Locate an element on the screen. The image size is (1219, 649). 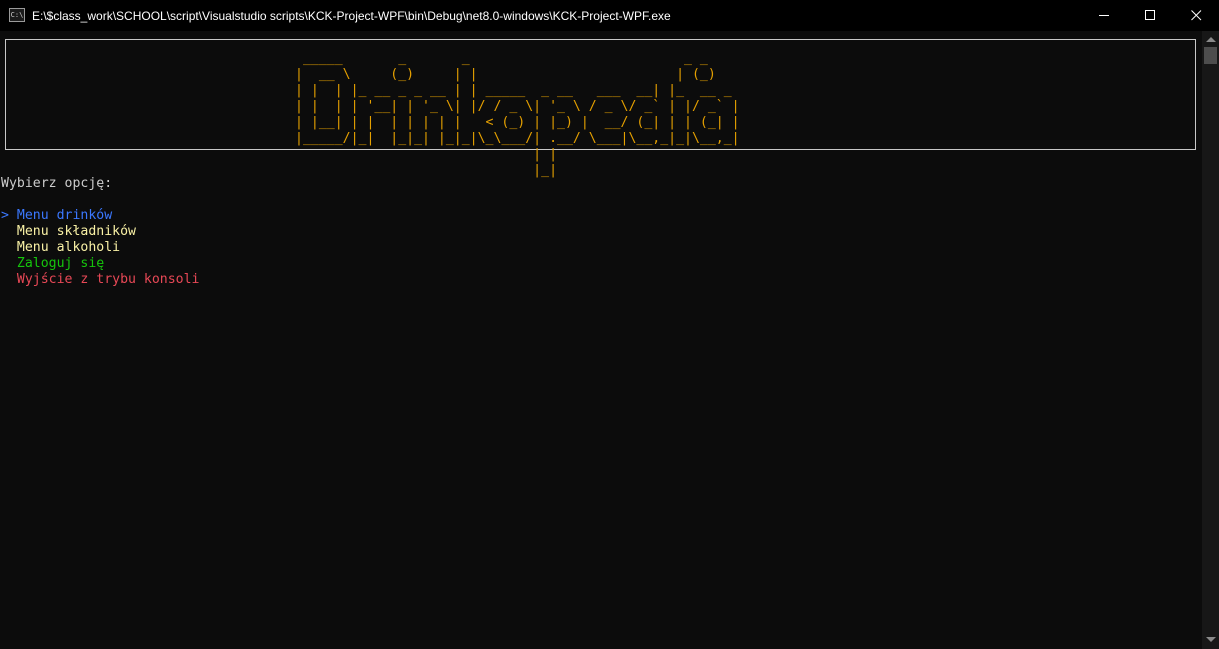
scroll-up-arrow-icon is located at coordinates (1211, 39).